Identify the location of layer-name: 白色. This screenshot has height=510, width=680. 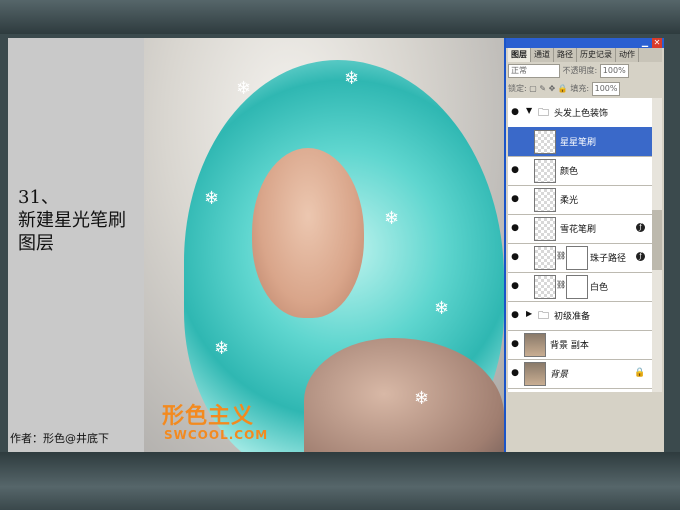
(599, 288).